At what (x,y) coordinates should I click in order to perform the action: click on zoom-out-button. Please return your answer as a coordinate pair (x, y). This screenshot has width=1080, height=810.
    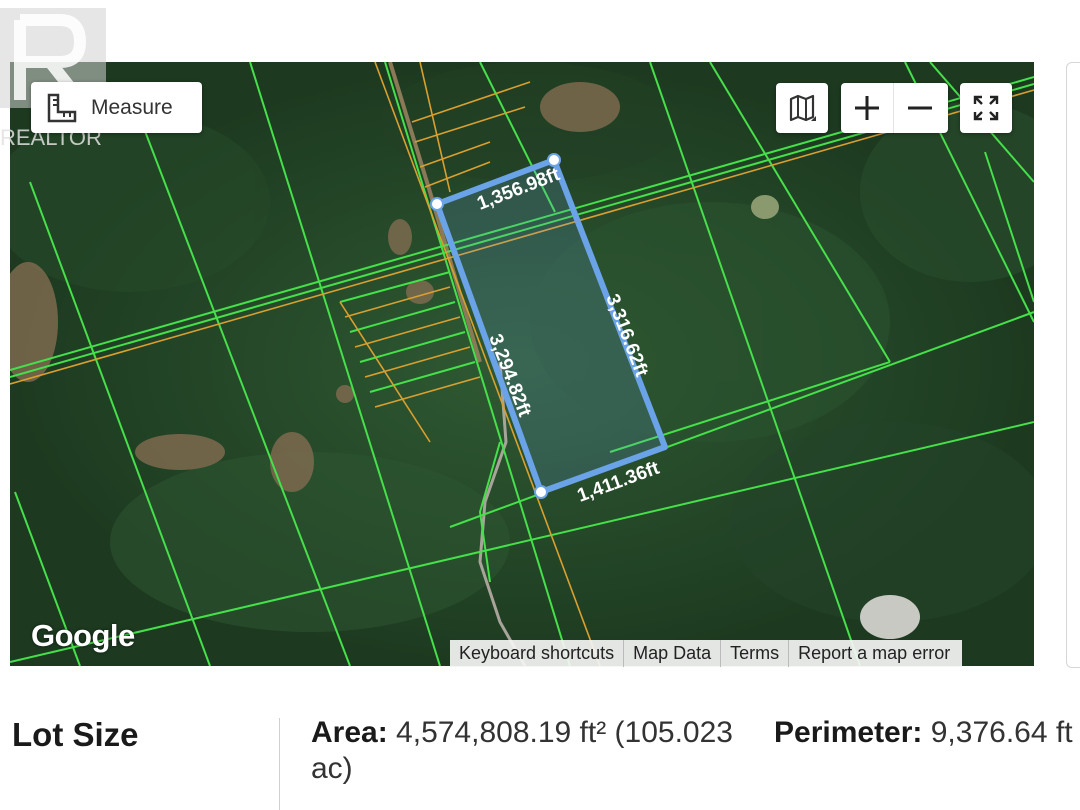
    Looking at the image, I should click on (919, 108).